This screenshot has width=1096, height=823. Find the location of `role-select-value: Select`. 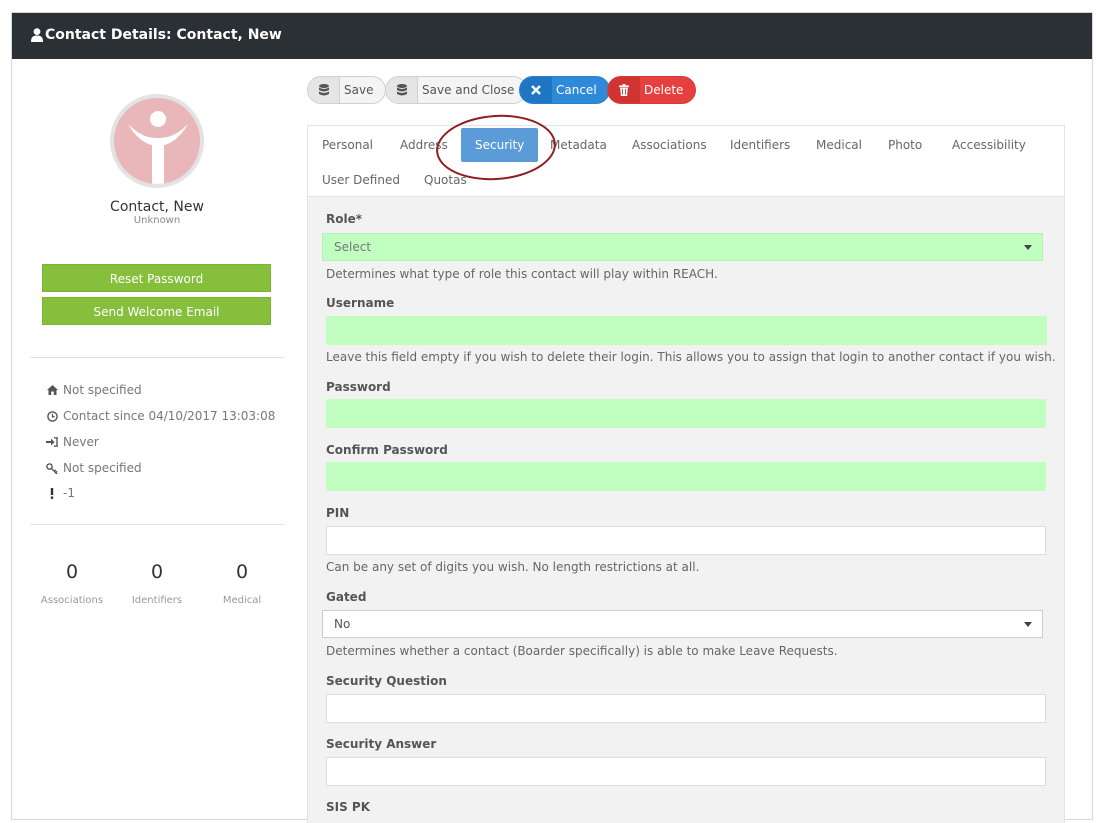

role-select-value: Select is located at coordinates (353, 247).